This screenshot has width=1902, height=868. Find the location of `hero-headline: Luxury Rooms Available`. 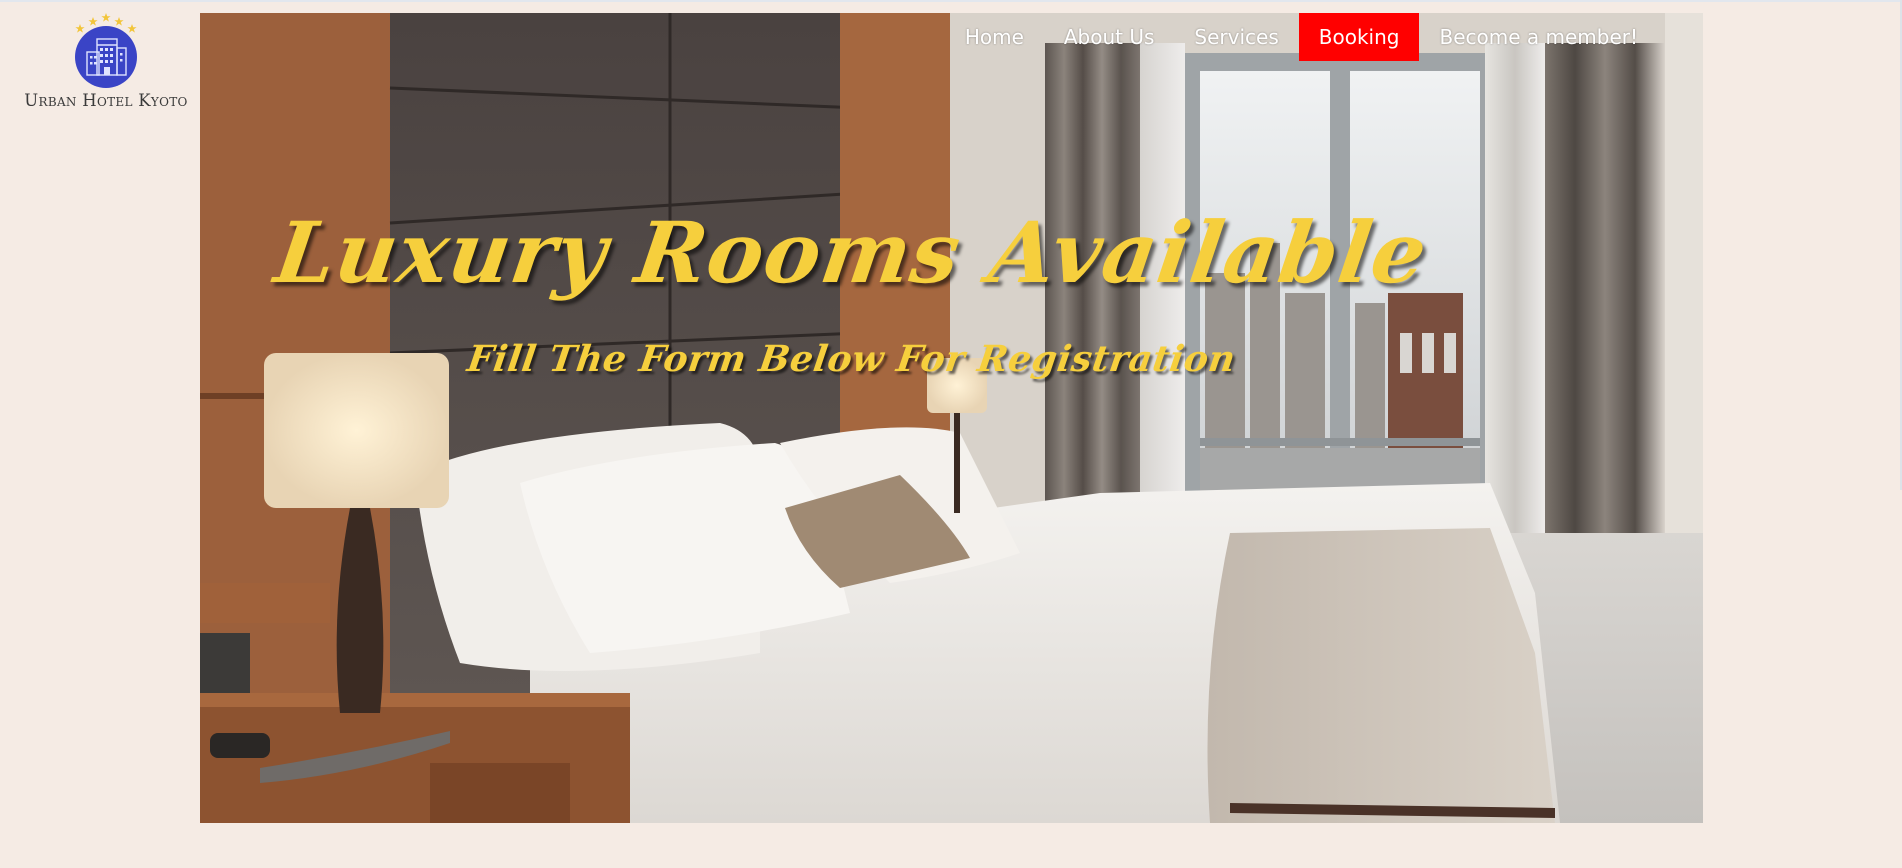

hero-headline: Luxury Rooms Available is located at coordinates (851, 252).